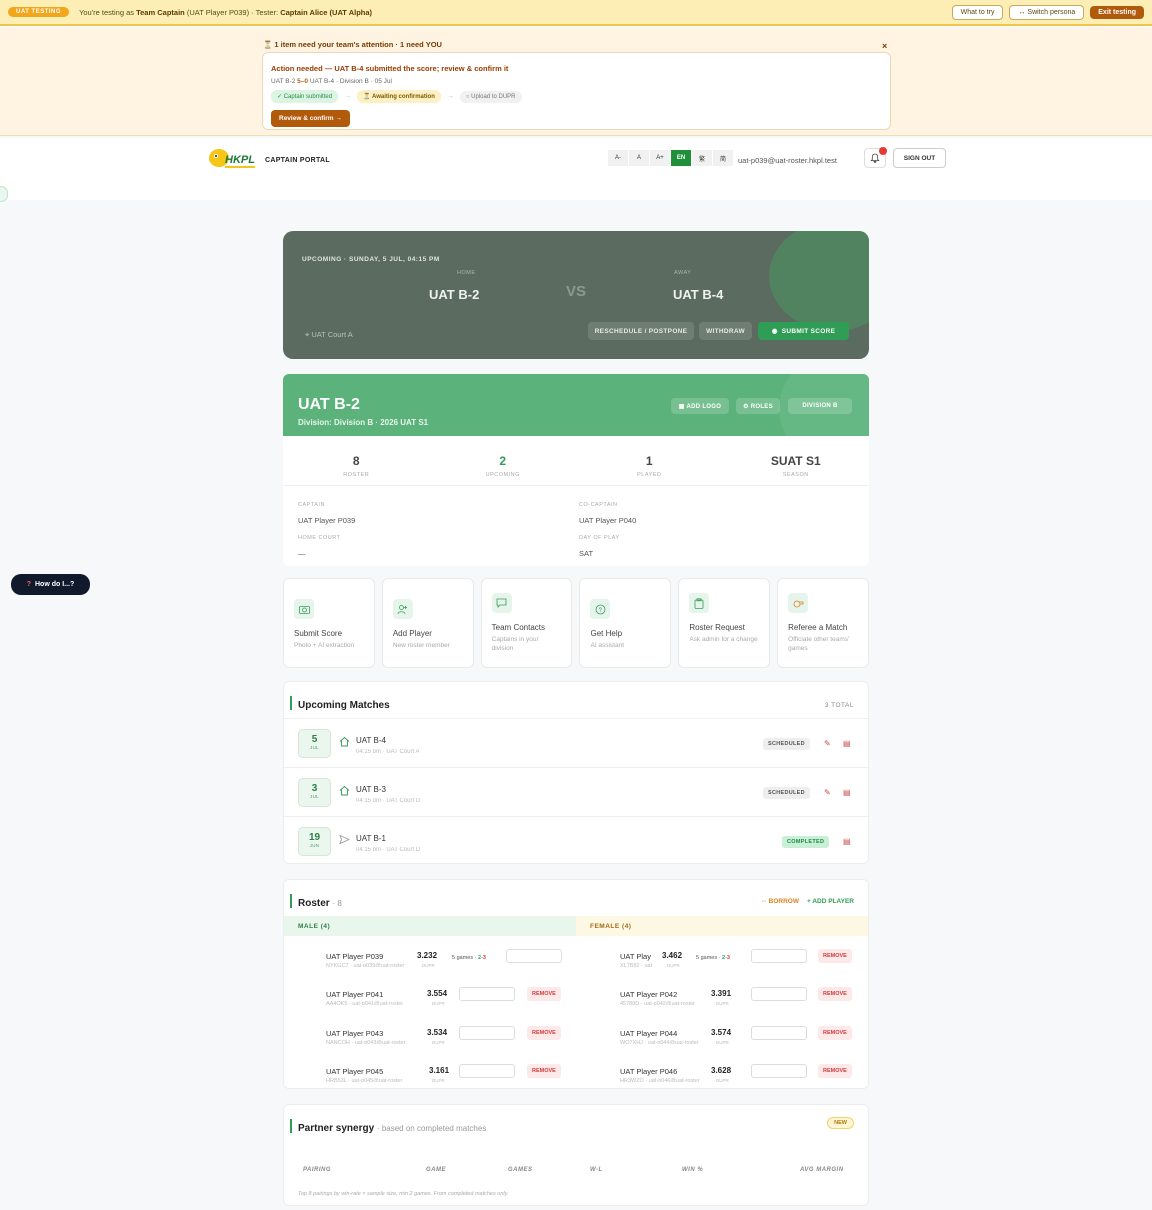  I want to click on step-captain-submitted: ✓ Captain submitted, so click(305, 96).